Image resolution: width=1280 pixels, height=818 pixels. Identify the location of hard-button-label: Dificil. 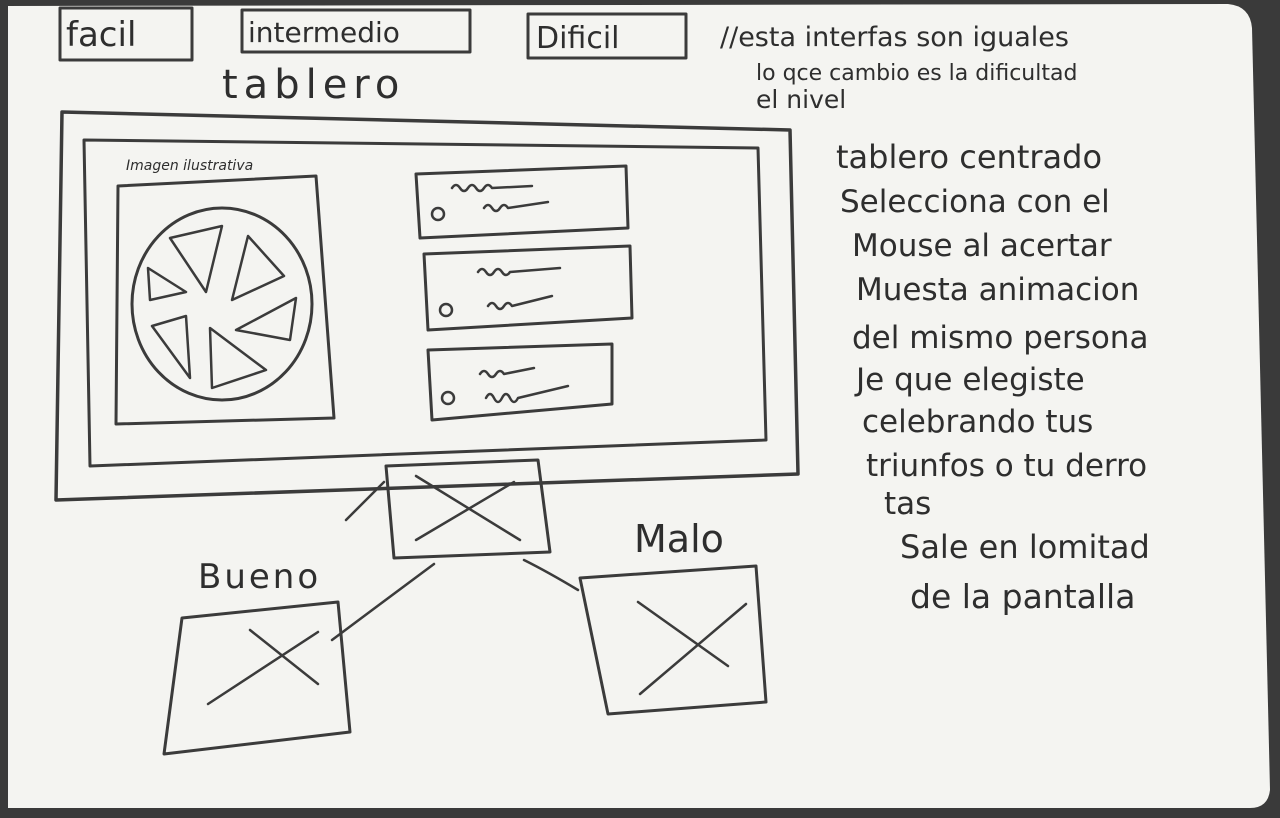
(578, 38).